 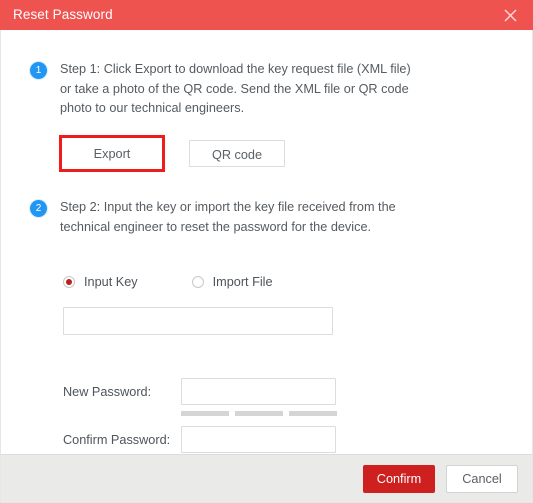 I want to click on confirm-password-row: Confirm Password:, so click(x=203, y=439).